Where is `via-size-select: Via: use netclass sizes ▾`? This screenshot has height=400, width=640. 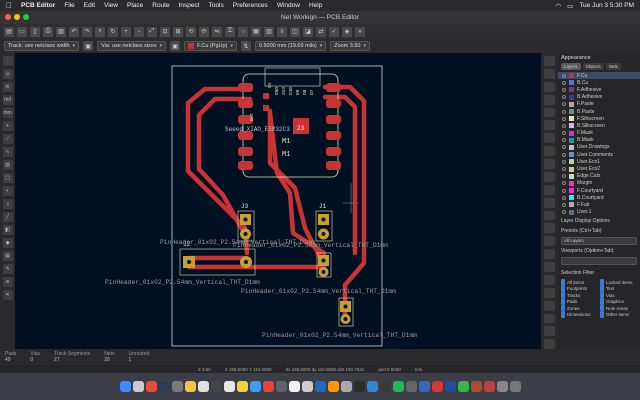
via-size-select: Via: use netclass sizes ▾ is located at coordinates (132, 46).